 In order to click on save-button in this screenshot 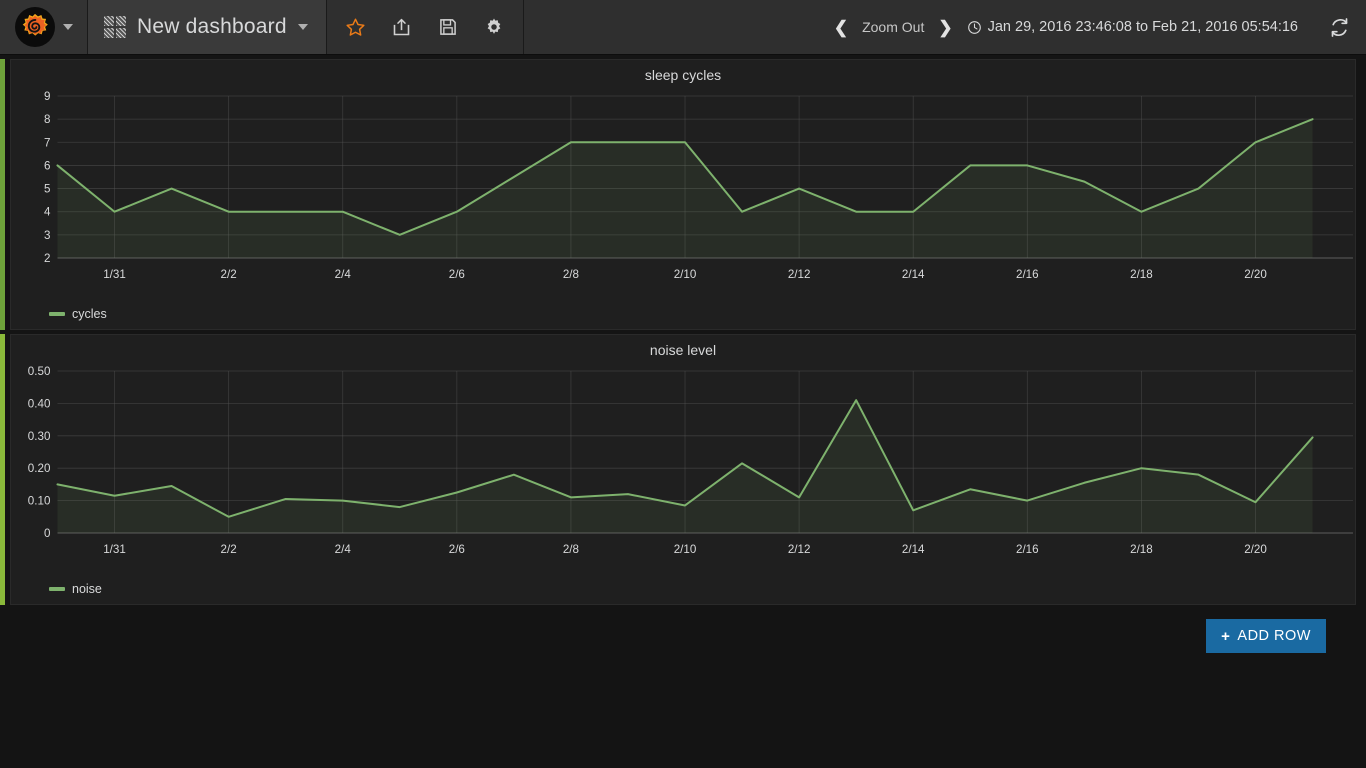, I will do `click(448, 27)`.